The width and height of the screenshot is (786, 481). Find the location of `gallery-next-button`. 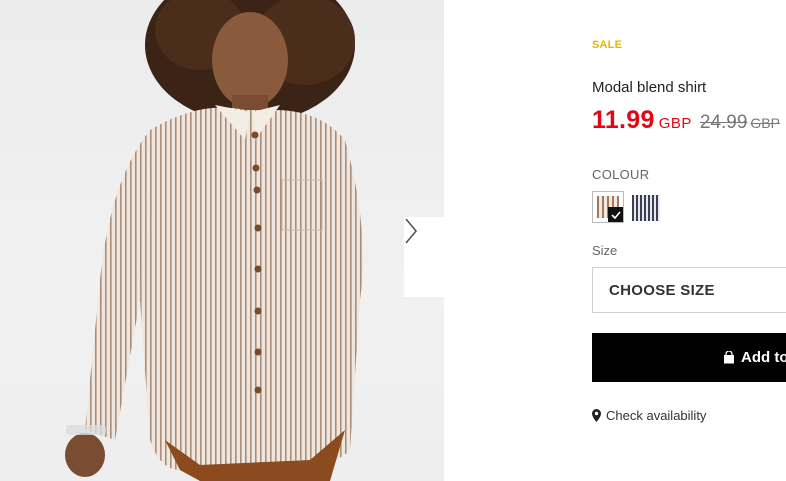

gallery-next-button is located at coordinates (424, 257).